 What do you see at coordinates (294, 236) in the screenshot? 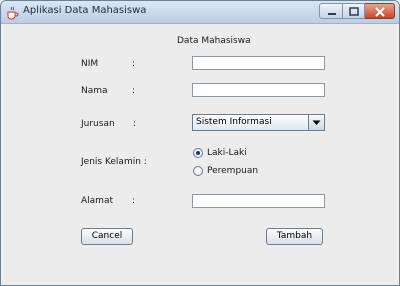
I see `tambah-button: Tambah` at bounding box center [294, 236].